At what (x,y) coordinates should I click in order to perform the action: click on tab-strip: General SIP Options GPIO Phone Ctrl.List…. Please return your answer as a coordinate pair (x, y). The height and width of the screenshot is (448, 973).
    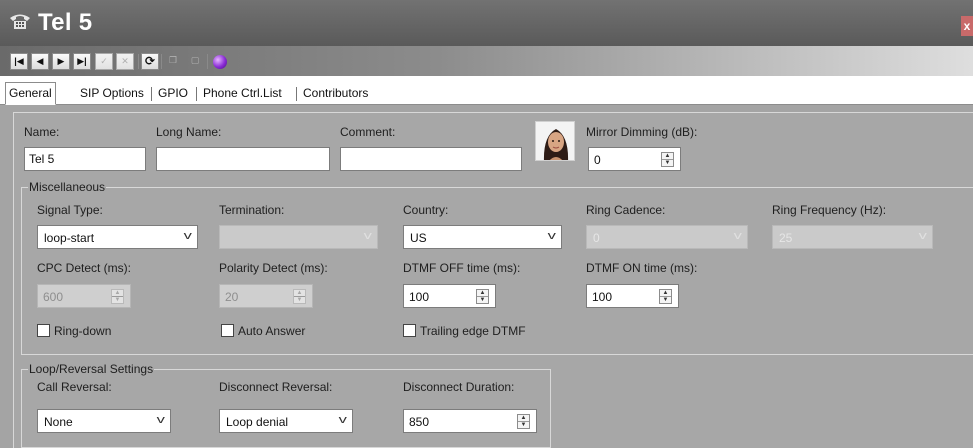
    Looking at the image, I should click on (486, 90).